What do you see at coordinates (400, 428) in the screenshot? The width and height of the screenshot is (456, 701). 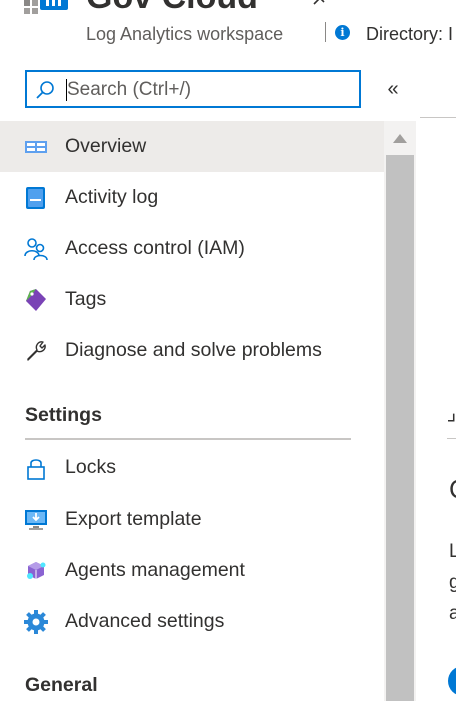 I see `scrollbar-thumb` at bounding box center [400, 428].